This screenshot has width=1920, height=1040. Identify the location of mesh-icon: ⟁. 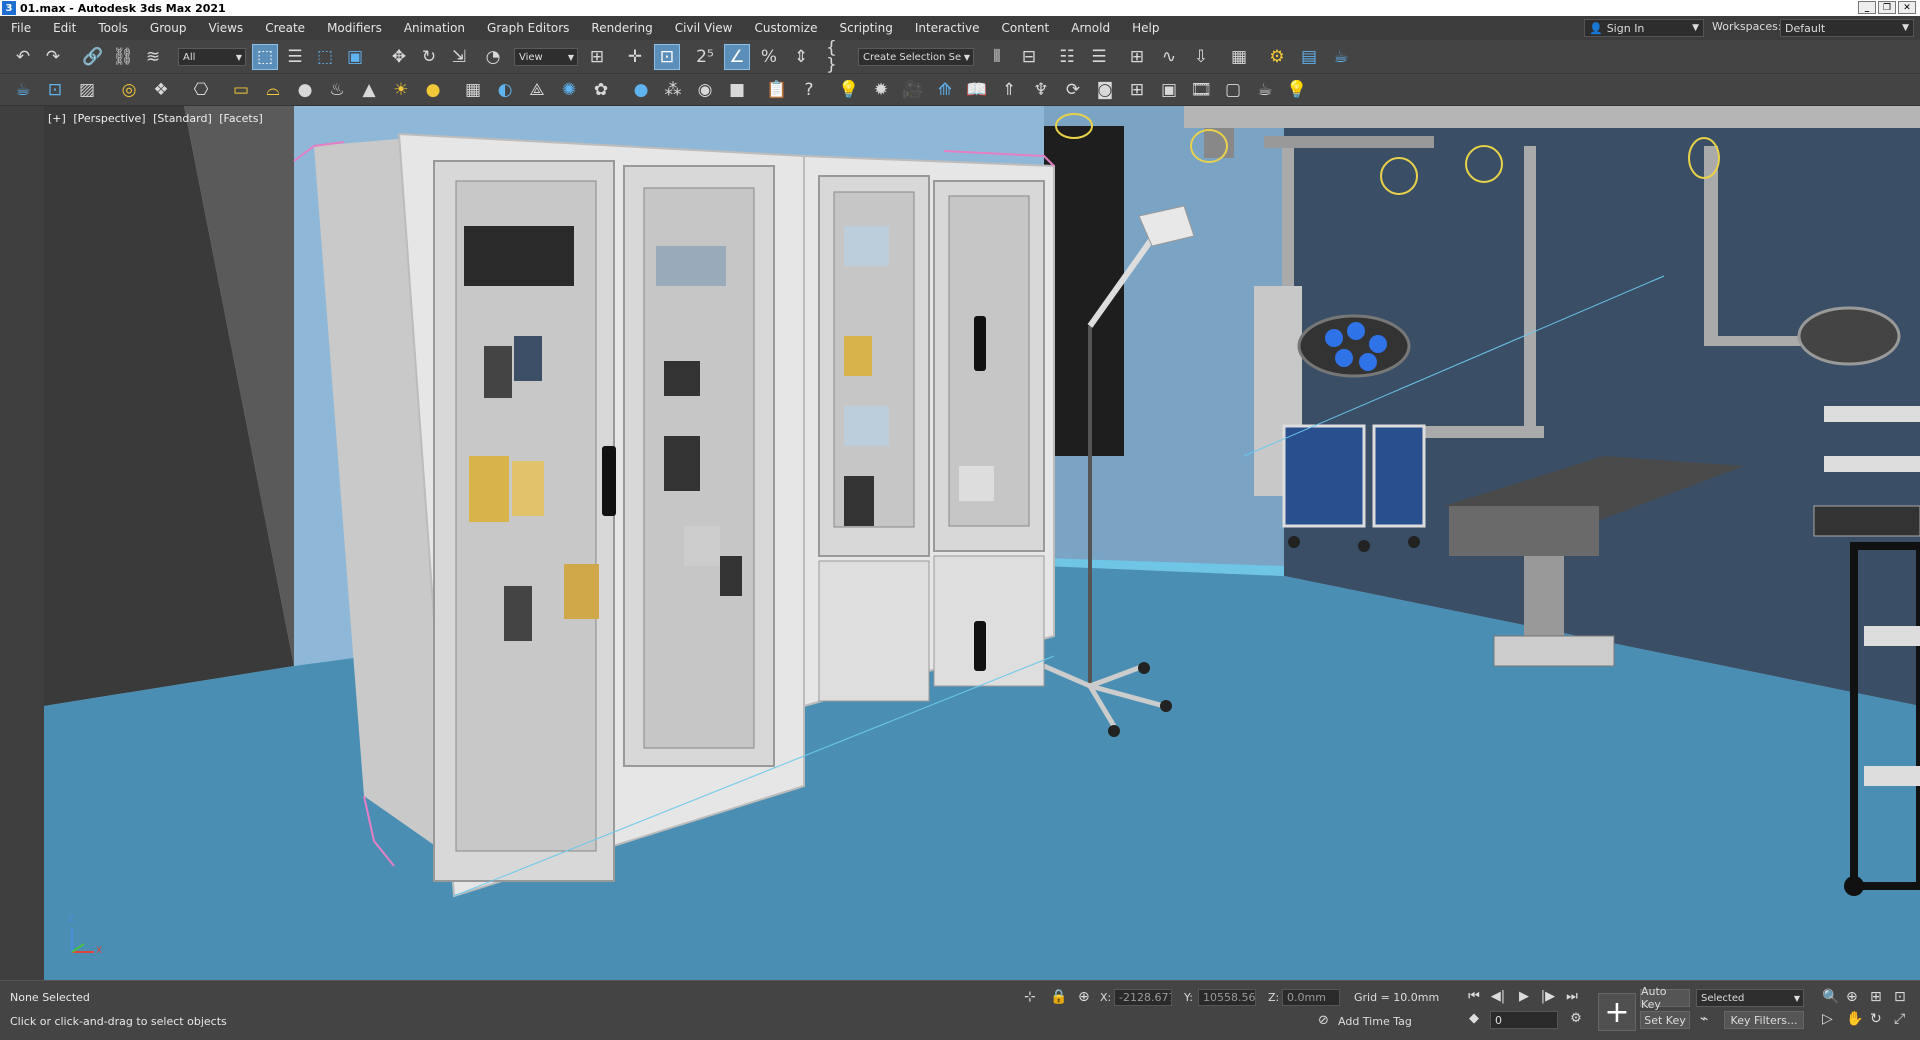
(537, 90).